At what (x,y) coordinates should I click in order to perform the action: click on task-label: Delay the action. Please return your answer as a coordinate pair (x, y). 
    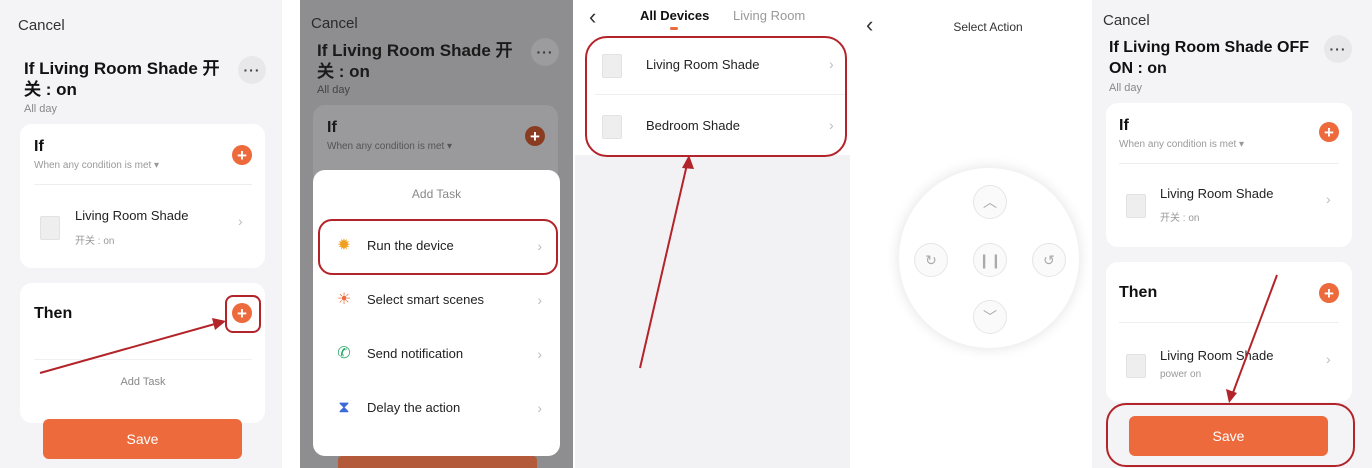
    Looking at the image, I should click on (414, 407).